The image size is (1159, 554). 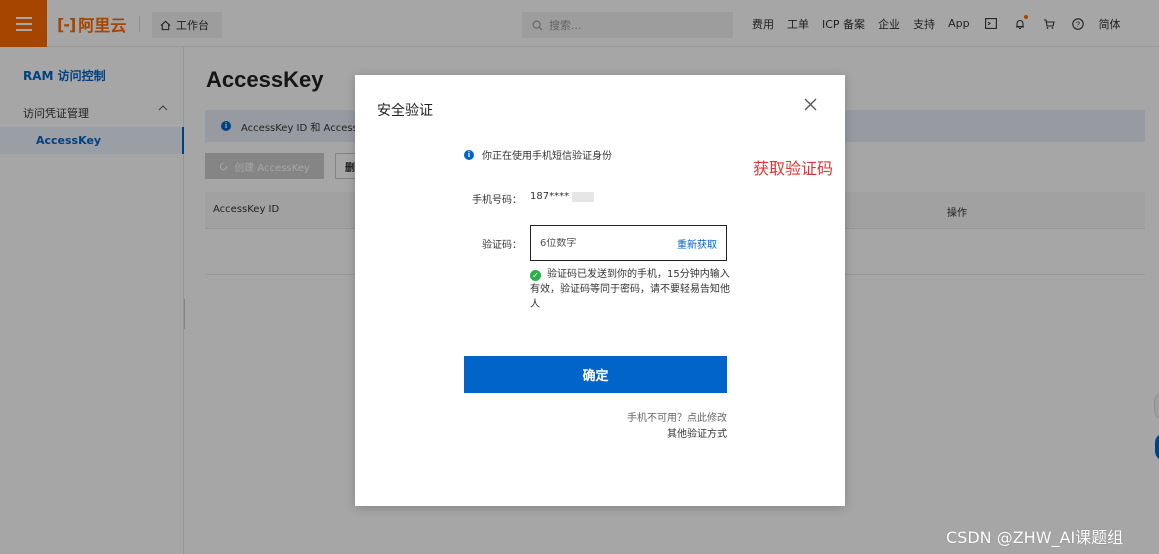 I want to click on phone-label: 手机号码：, so click(x=497, y=200).